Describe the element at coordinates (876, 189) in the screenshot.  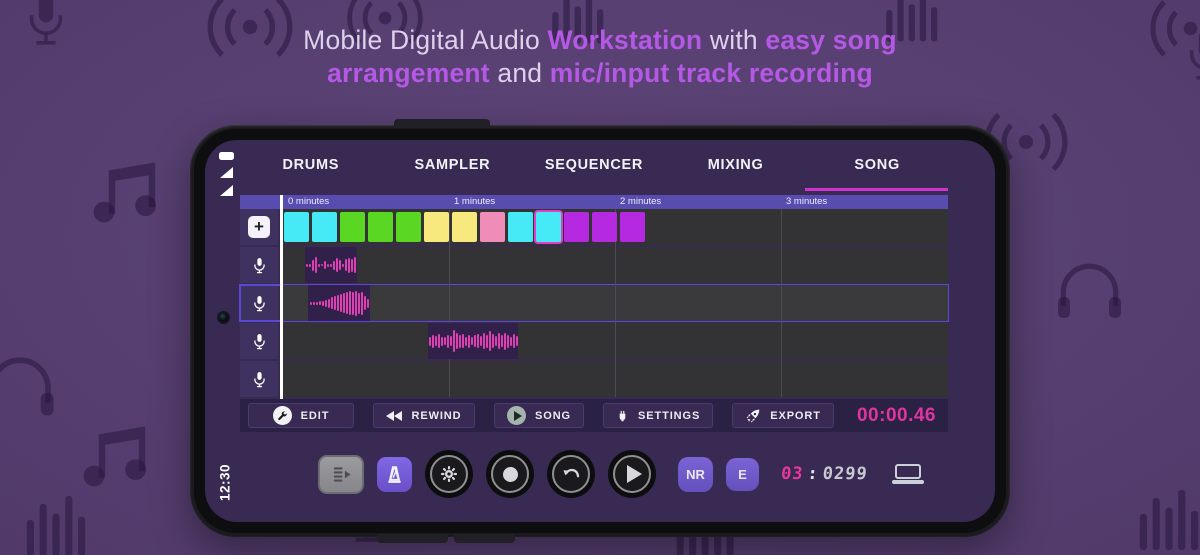
I see `active-tab-underline` at that location.